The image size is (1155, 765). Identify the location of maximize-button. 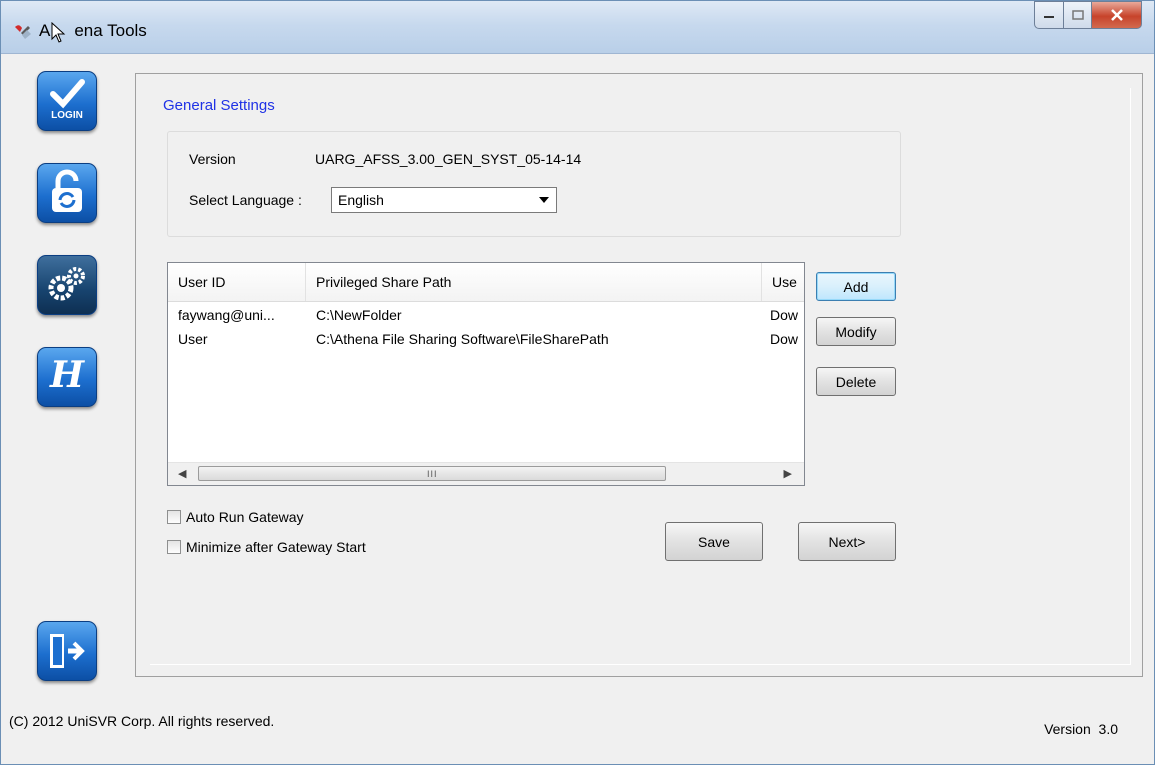
(1078, 15).